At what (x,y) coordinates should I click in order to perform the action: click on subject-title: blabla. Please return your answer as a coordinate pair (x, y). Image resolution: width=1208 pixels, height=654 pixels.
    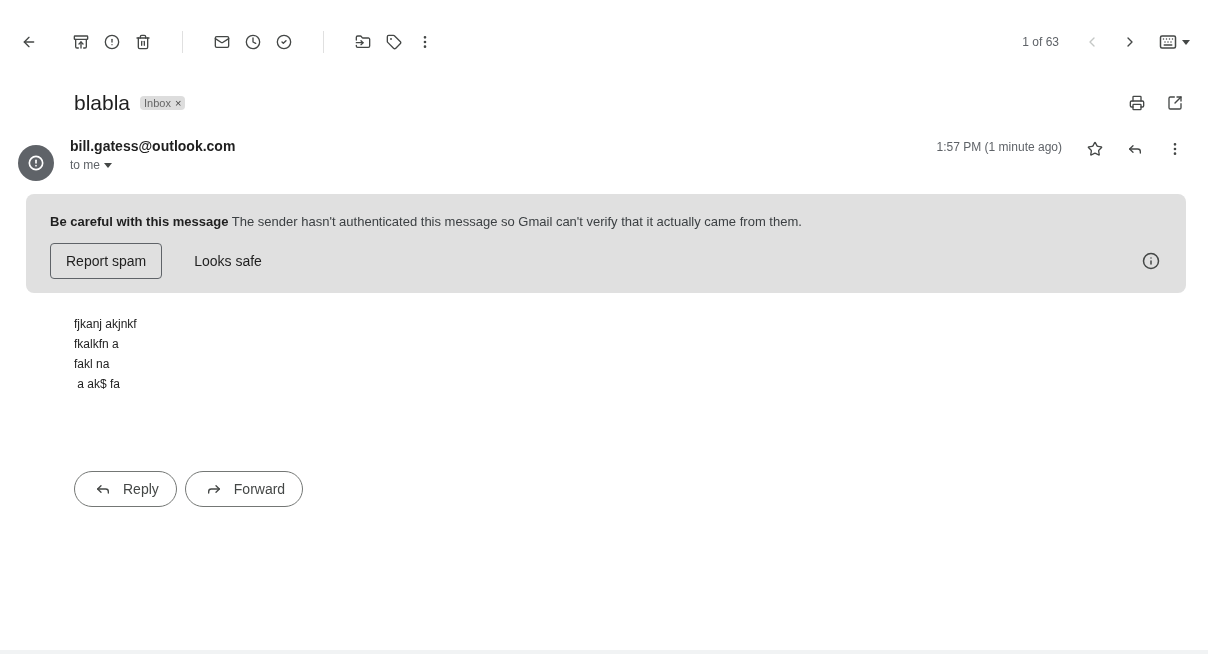
    Looking at the image, I should click on (102, 103).